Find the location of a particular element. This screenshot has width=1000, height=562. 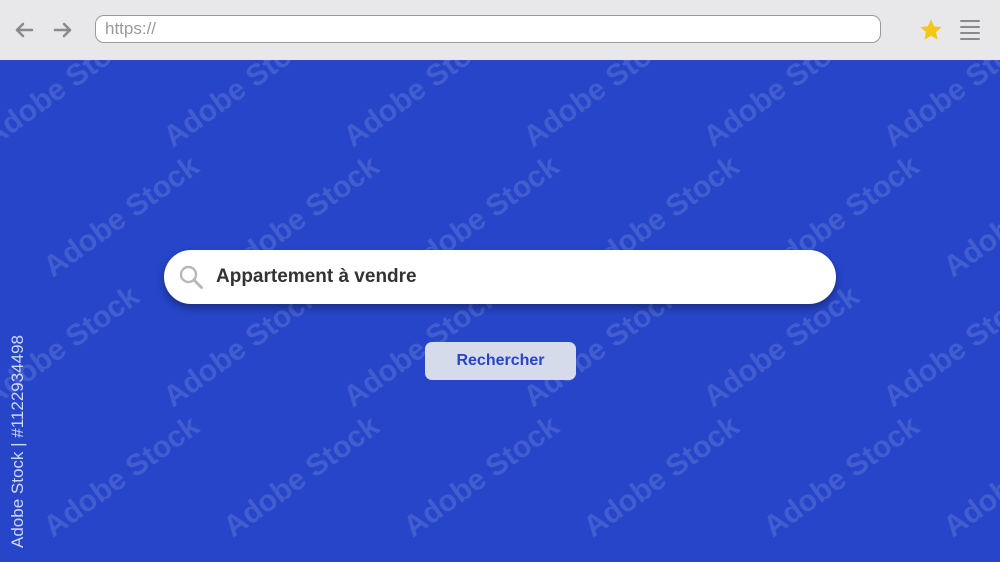

arrow-right-icon is located at coordinates (62, 30).